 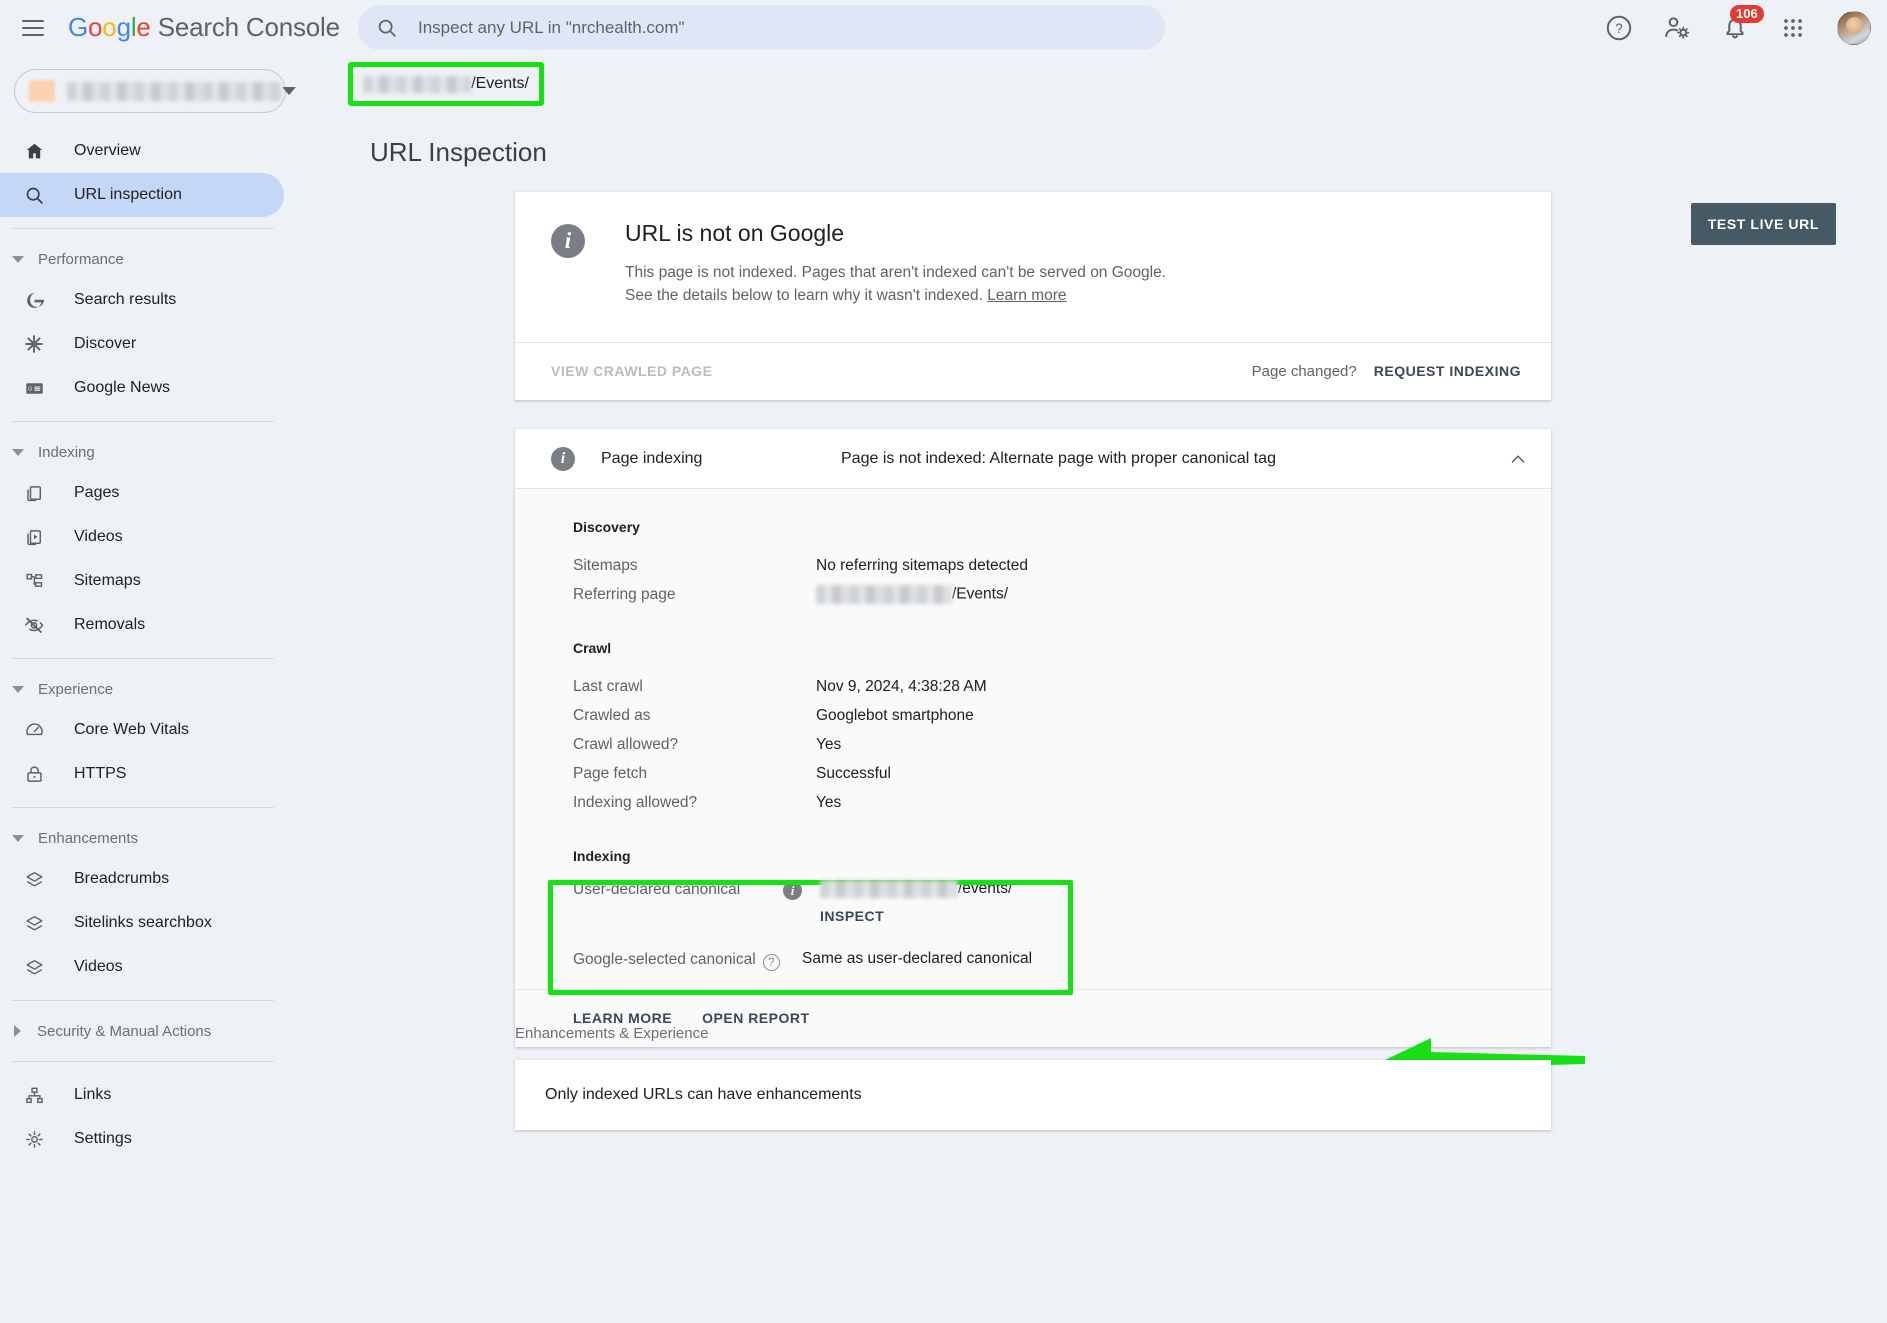 What do you see at coordinates (142, 967) in the screenshot?
I see `sidebar-item-videos-enhancements: Videos` at bounding box center [142, 967].